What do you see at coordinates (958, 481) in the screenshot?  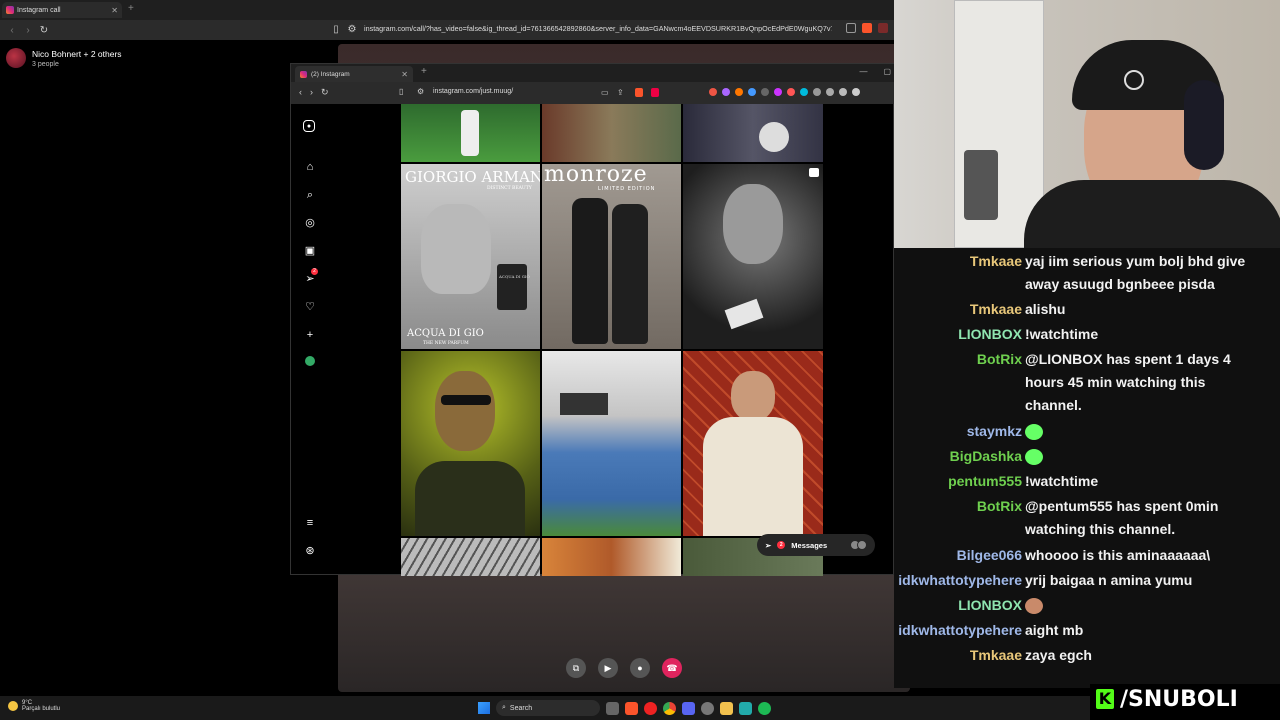 I see `chat-username: pentum555` at bounding box center [958, 481].